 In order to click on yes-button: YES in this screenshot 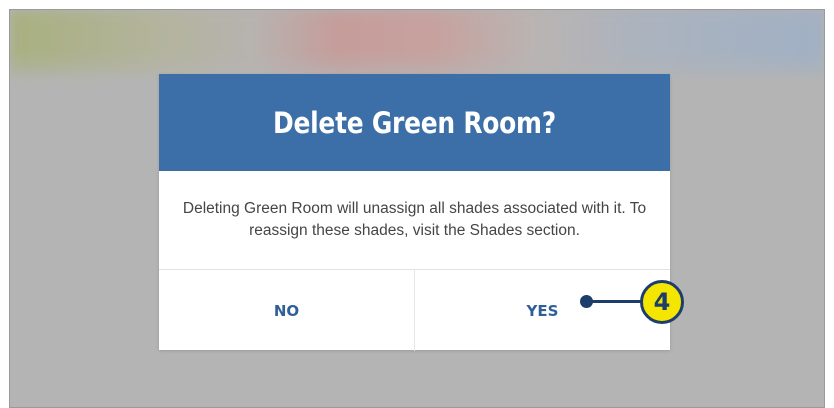, I will do `click(542, 310)`.